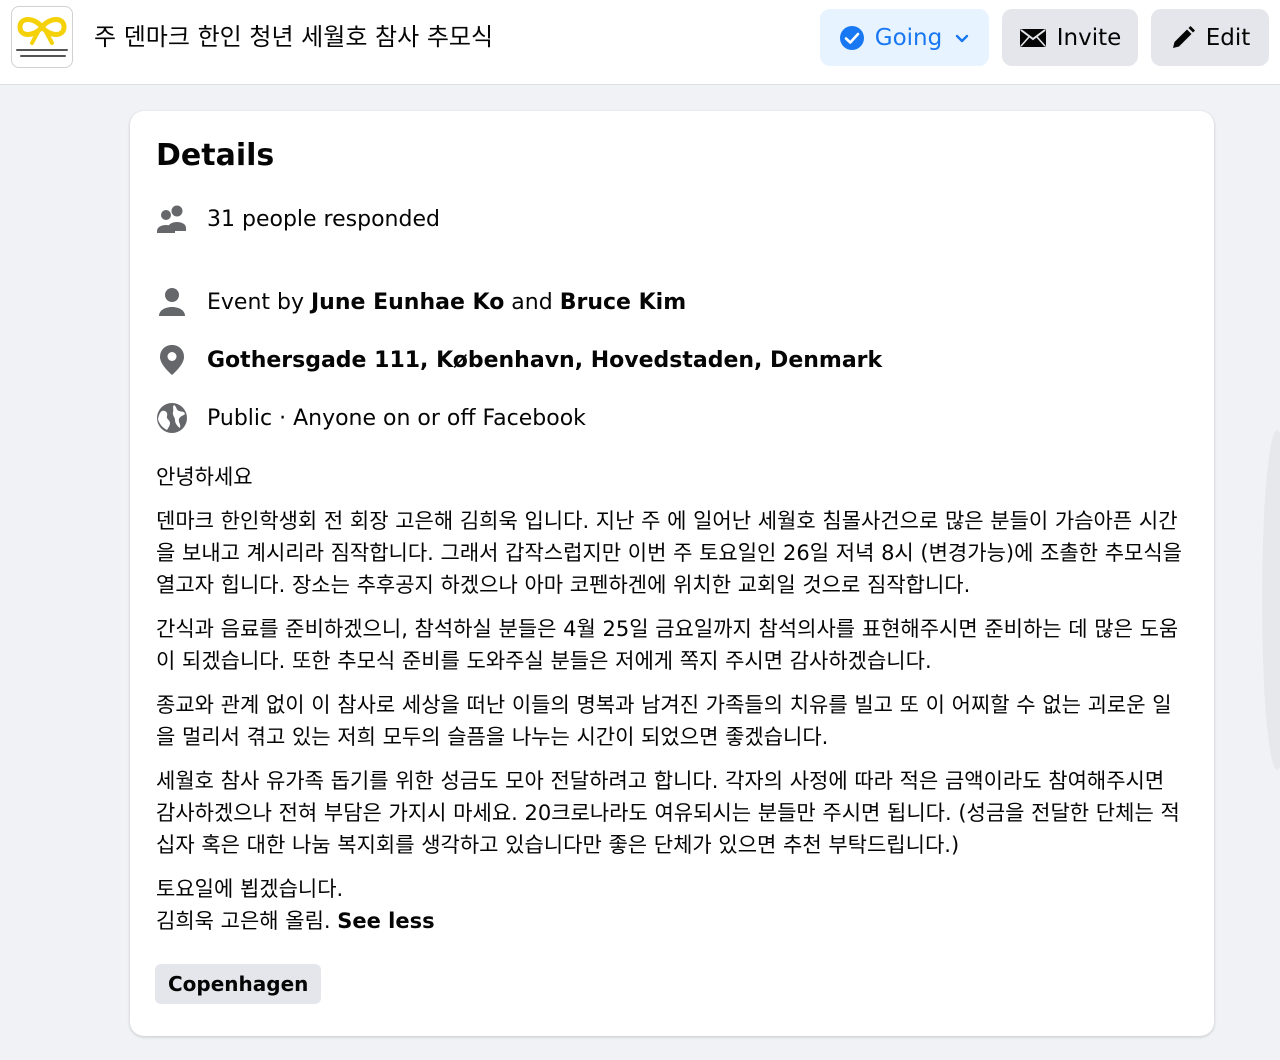  I want to click on host-link-june: June Eunhae Ko, so click(407, 302).